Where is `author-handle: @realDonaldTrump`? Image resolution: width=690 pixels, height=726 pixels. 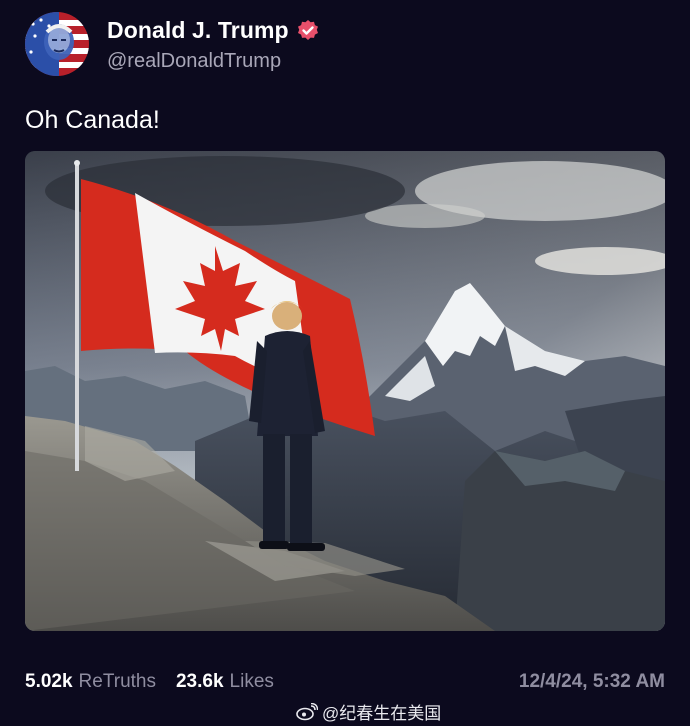
author-handle: @realDonaldTrump is located at coordinates (213, 61).